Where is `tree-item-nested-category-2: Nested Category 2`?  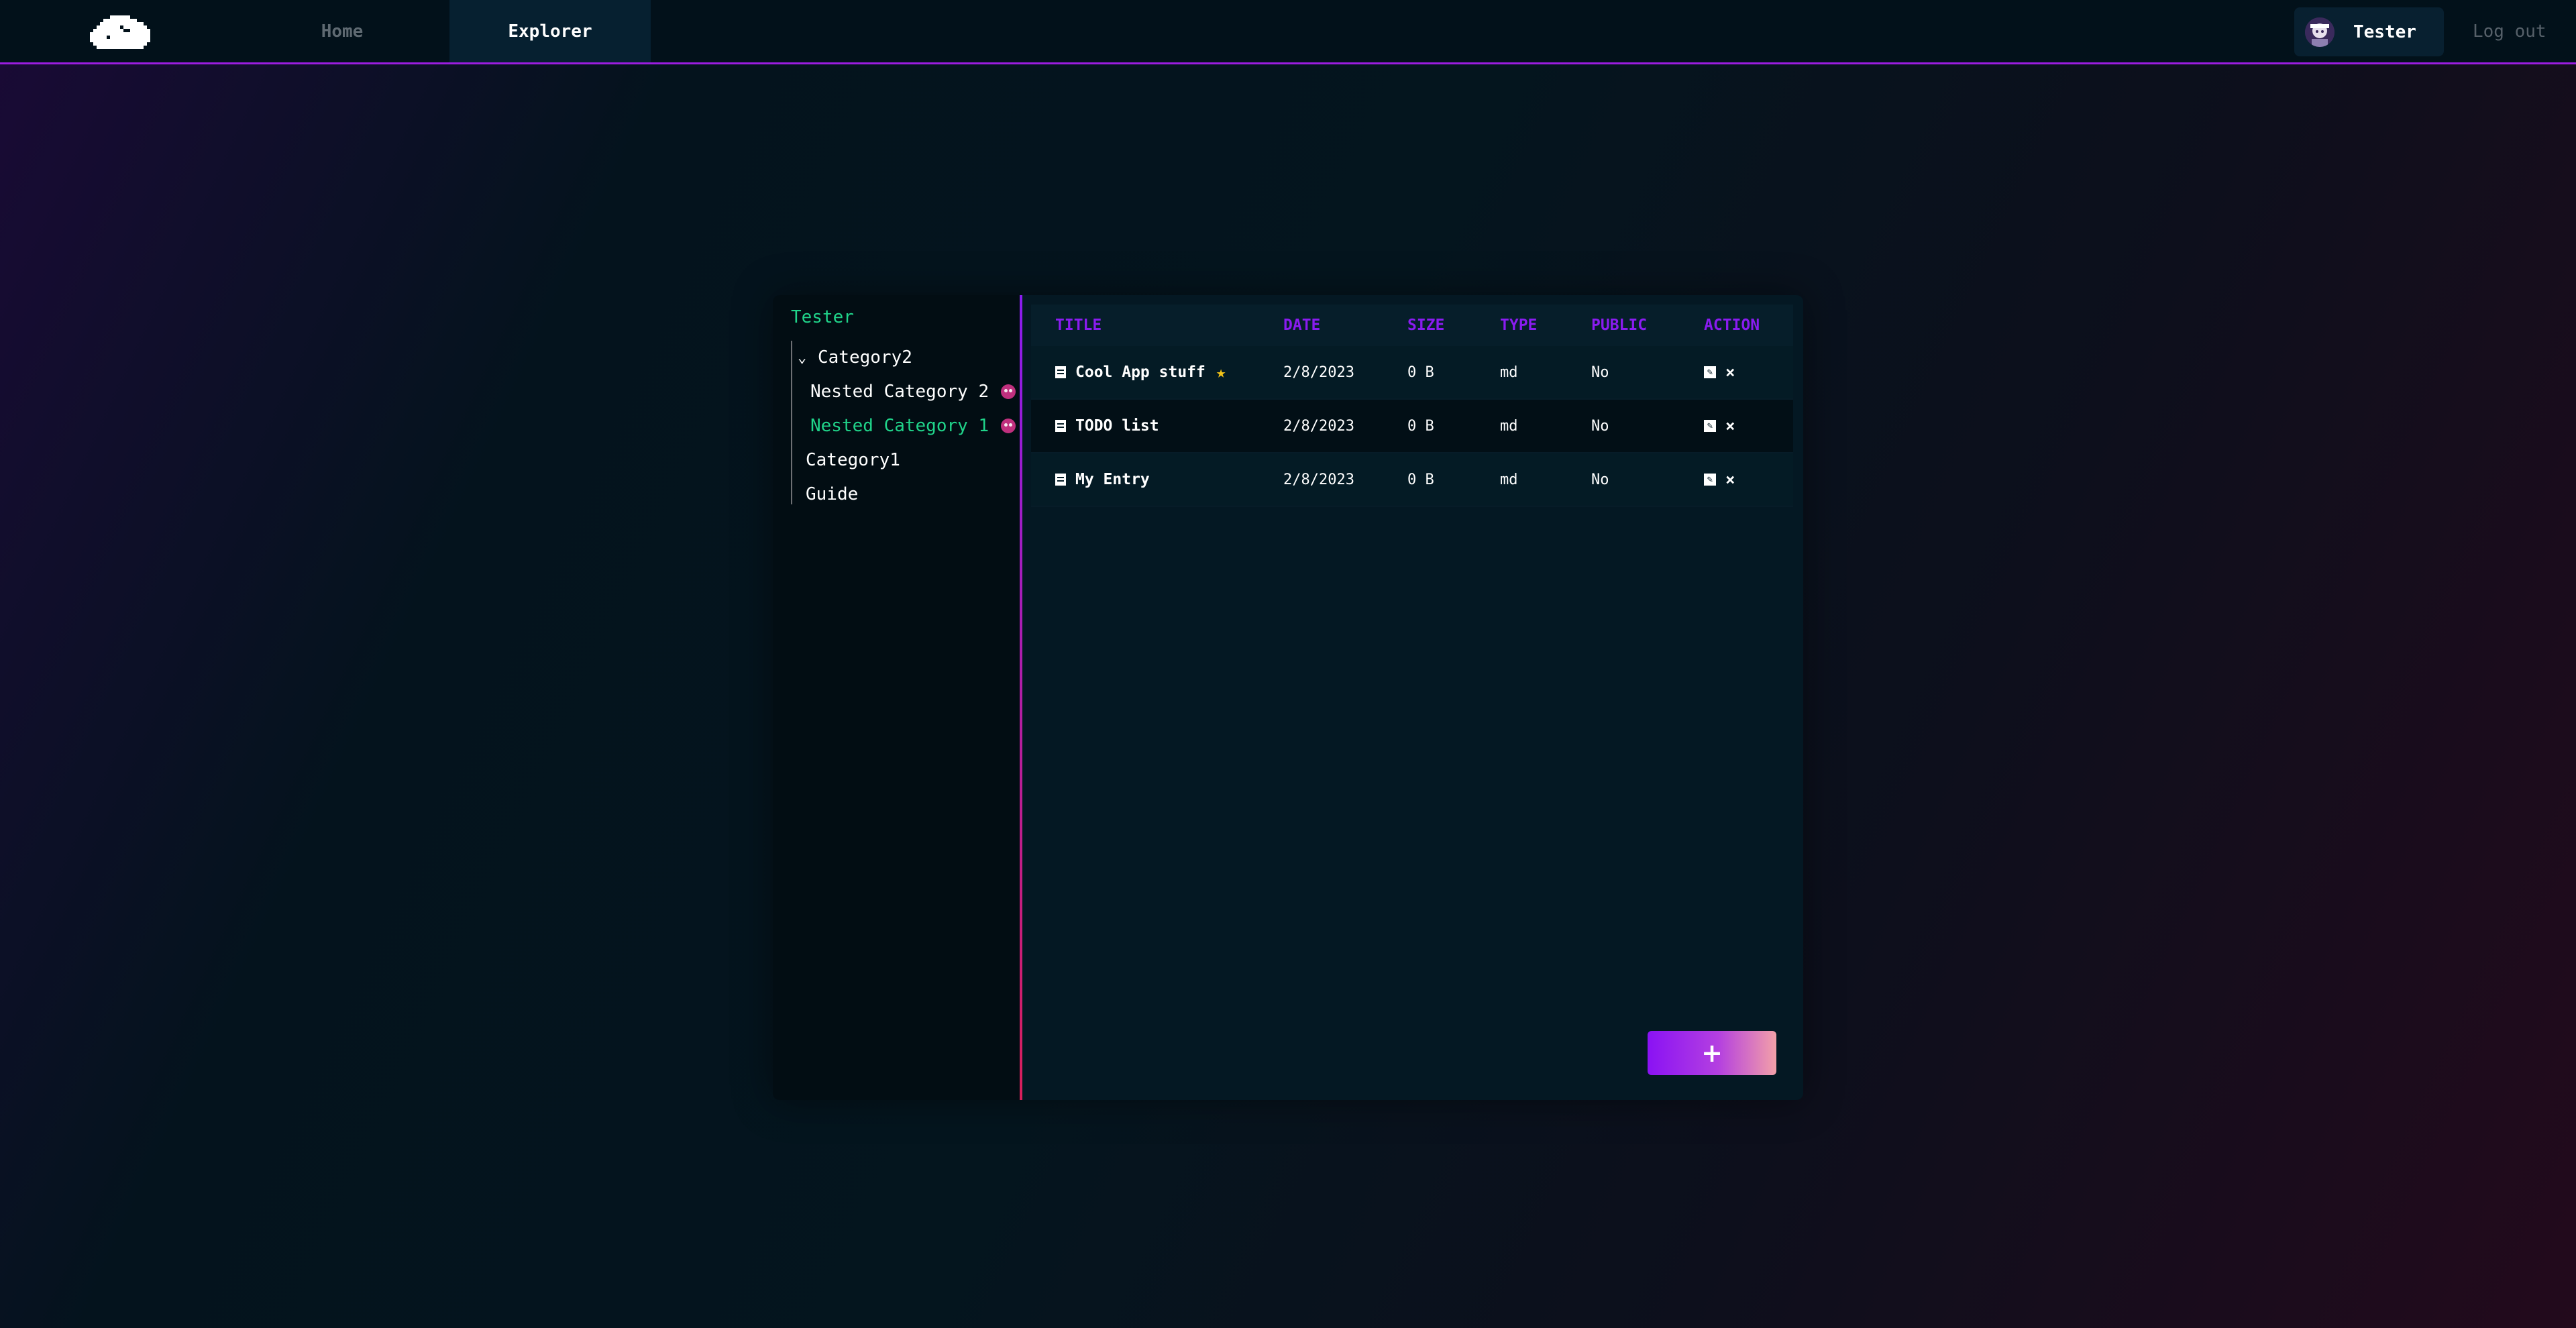
tree-item-nested-category-2: Nested Category 2 is located at coordinates (913, 391).